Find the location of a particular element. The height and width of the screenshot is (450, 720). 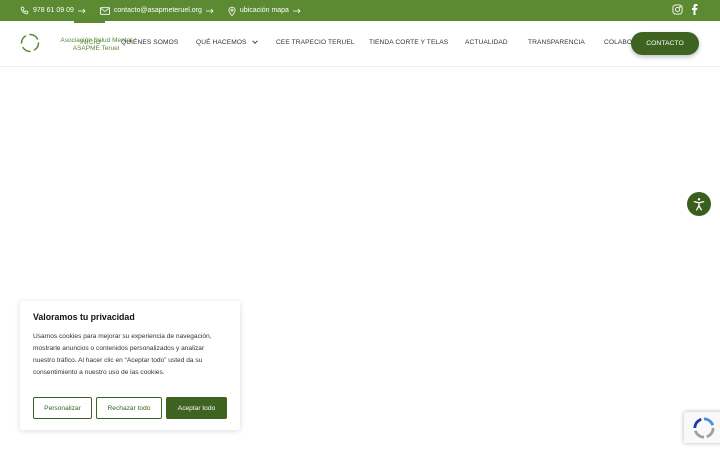

email-text: contacto@asapmeteruel.org is located at coordinates (157, 10).